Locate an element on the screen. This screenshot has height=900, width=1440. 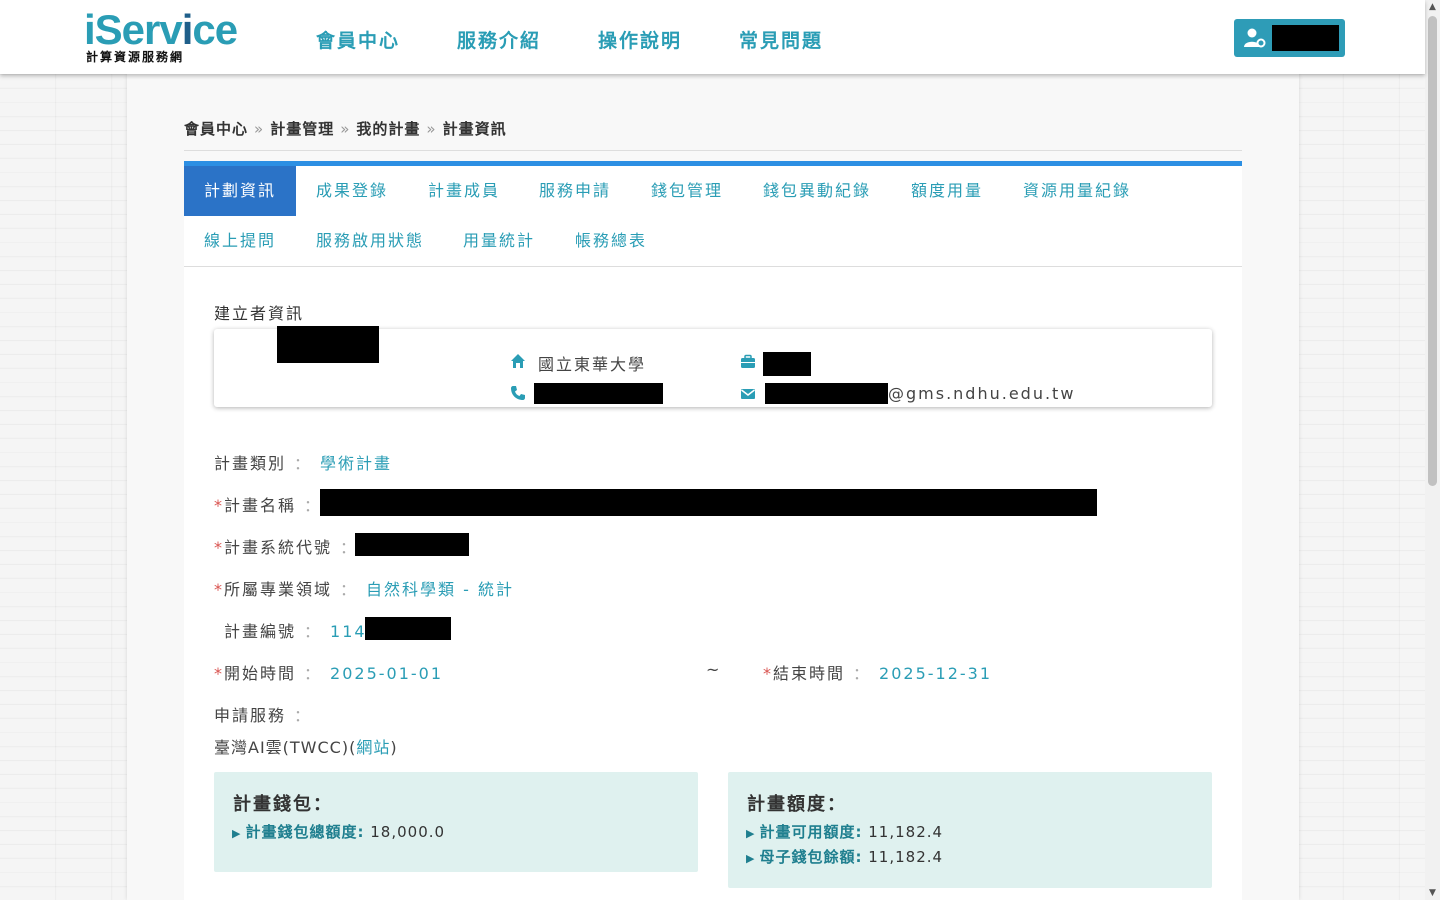
applied-service-label: 申請服務 is located at coordinates (250, 715).